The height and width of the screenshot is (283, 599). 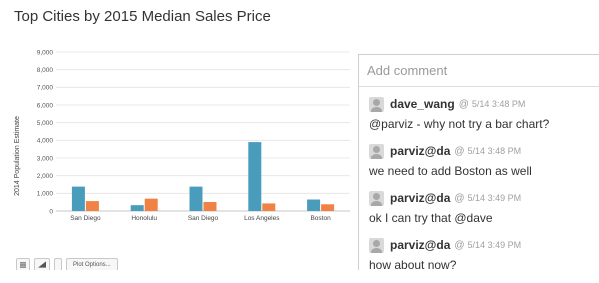 What do you see at coordinates (479, 71) in the screenshot?
I see `add-comment-input` at bounding box center [479, 71].